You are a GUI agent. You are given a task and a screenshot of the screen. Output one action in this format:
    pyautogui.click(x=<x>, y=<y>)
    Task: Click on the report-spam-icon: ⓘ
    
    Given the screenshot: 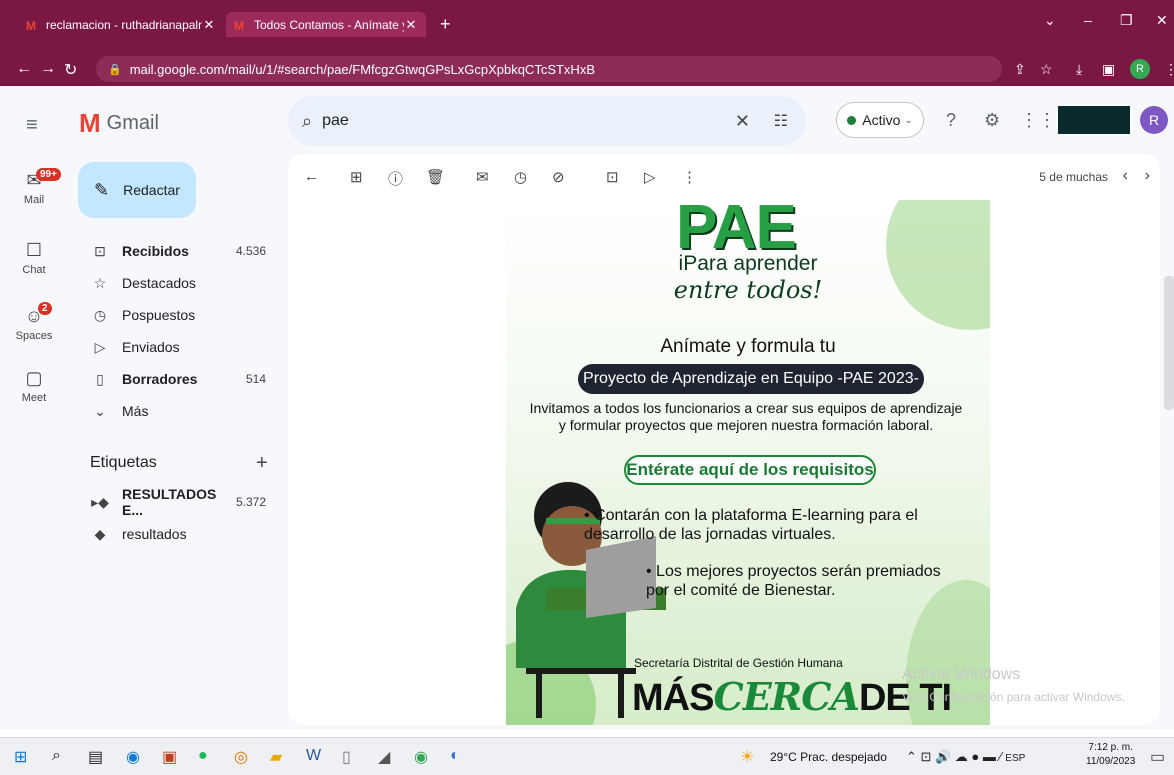 What is the action you would take?
    pyautogui.click(x=395, y=178)
    